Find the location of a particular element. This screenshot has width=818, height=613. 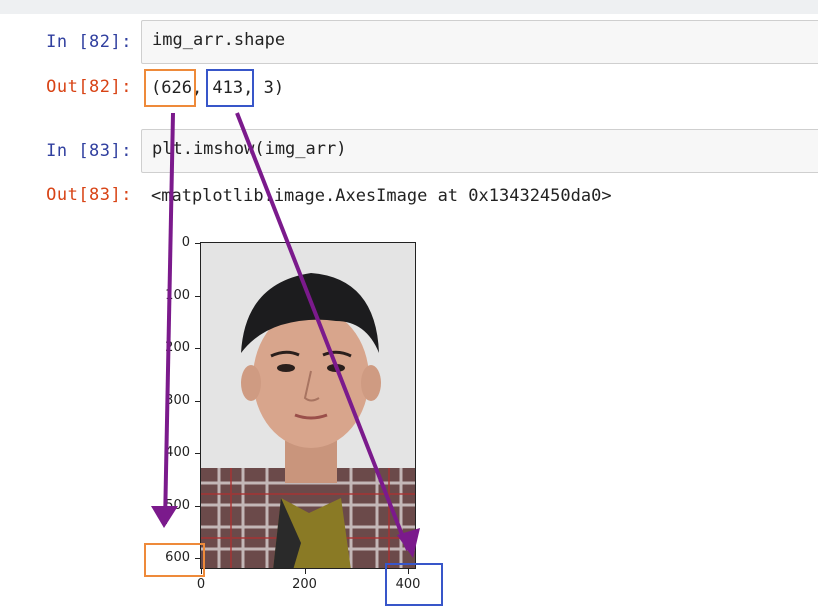

y-tick-label: 200 is located at coordinates (177, 347).